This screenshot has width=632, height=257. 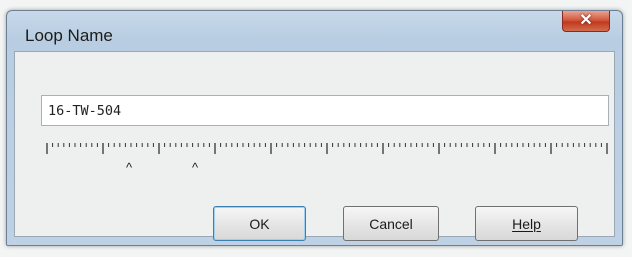 I want to click on help-button: Help, so click(x=526, y=223).